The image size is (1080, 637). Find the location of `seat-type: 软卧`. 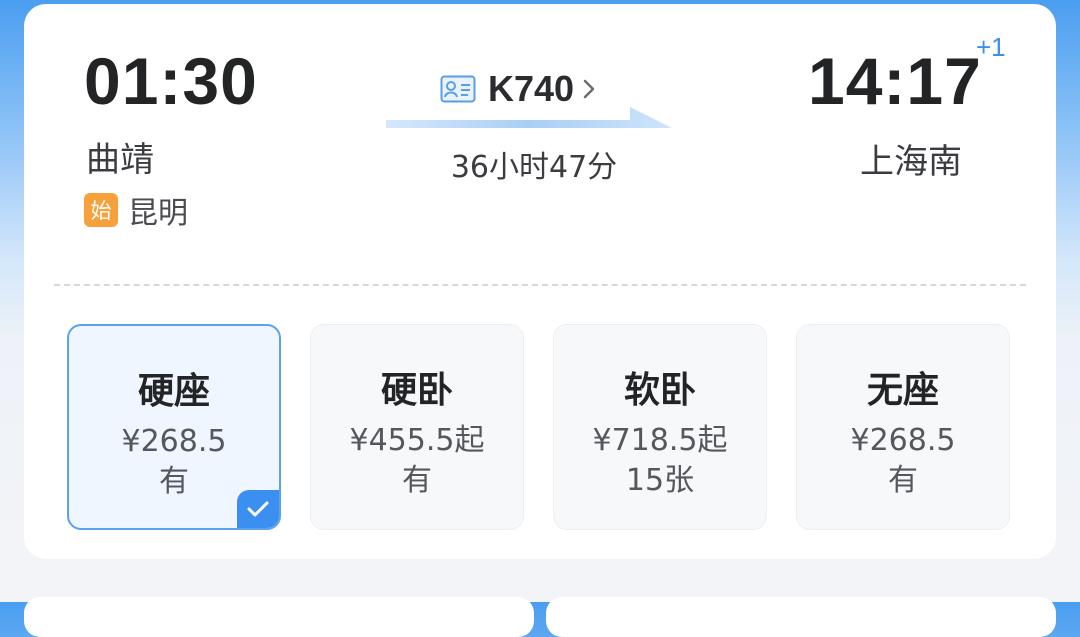

seat-type: 软卧 is located at coordinates (659, 390).